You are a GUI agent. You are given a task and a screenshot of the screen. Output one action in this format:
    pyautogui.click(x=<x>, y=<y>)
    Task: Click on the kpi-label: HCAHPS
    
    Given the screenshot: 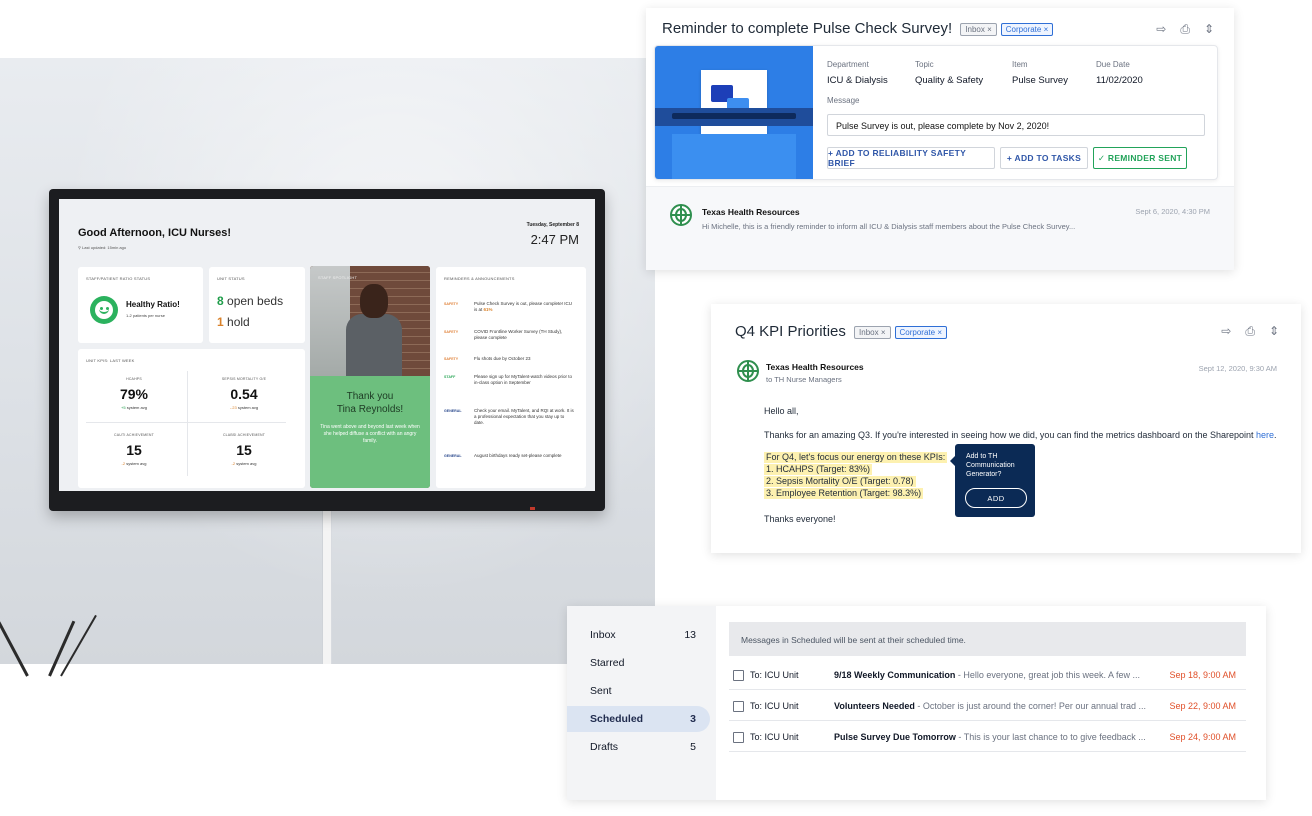 What is the action you would take?
    pyautogui.click(x=134, y=379)
    